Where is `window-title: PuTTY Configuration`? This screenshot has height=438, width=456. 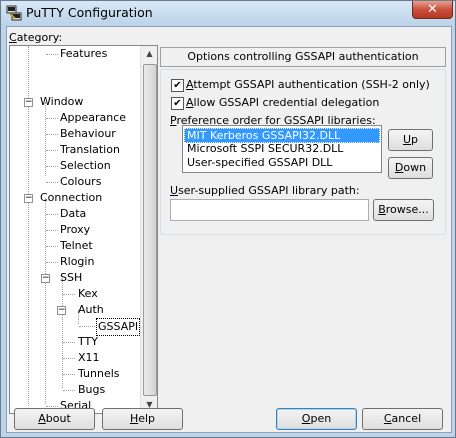
window-title: PuTTY Configuration is located at coordinates (89, 12).